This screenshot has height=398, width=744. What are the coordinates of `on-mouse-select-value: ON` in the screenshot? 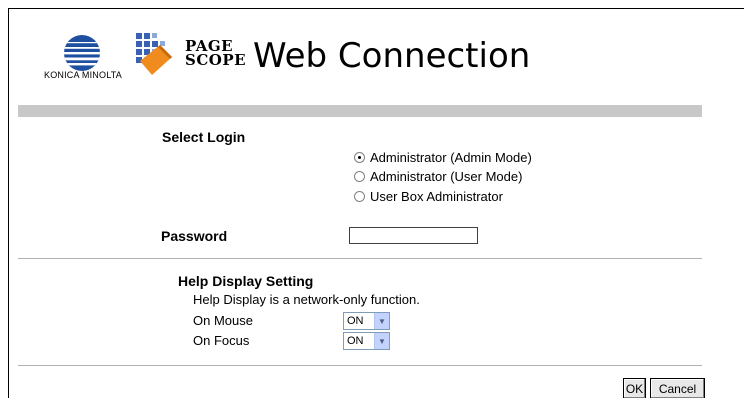 It's located at (355, 321).